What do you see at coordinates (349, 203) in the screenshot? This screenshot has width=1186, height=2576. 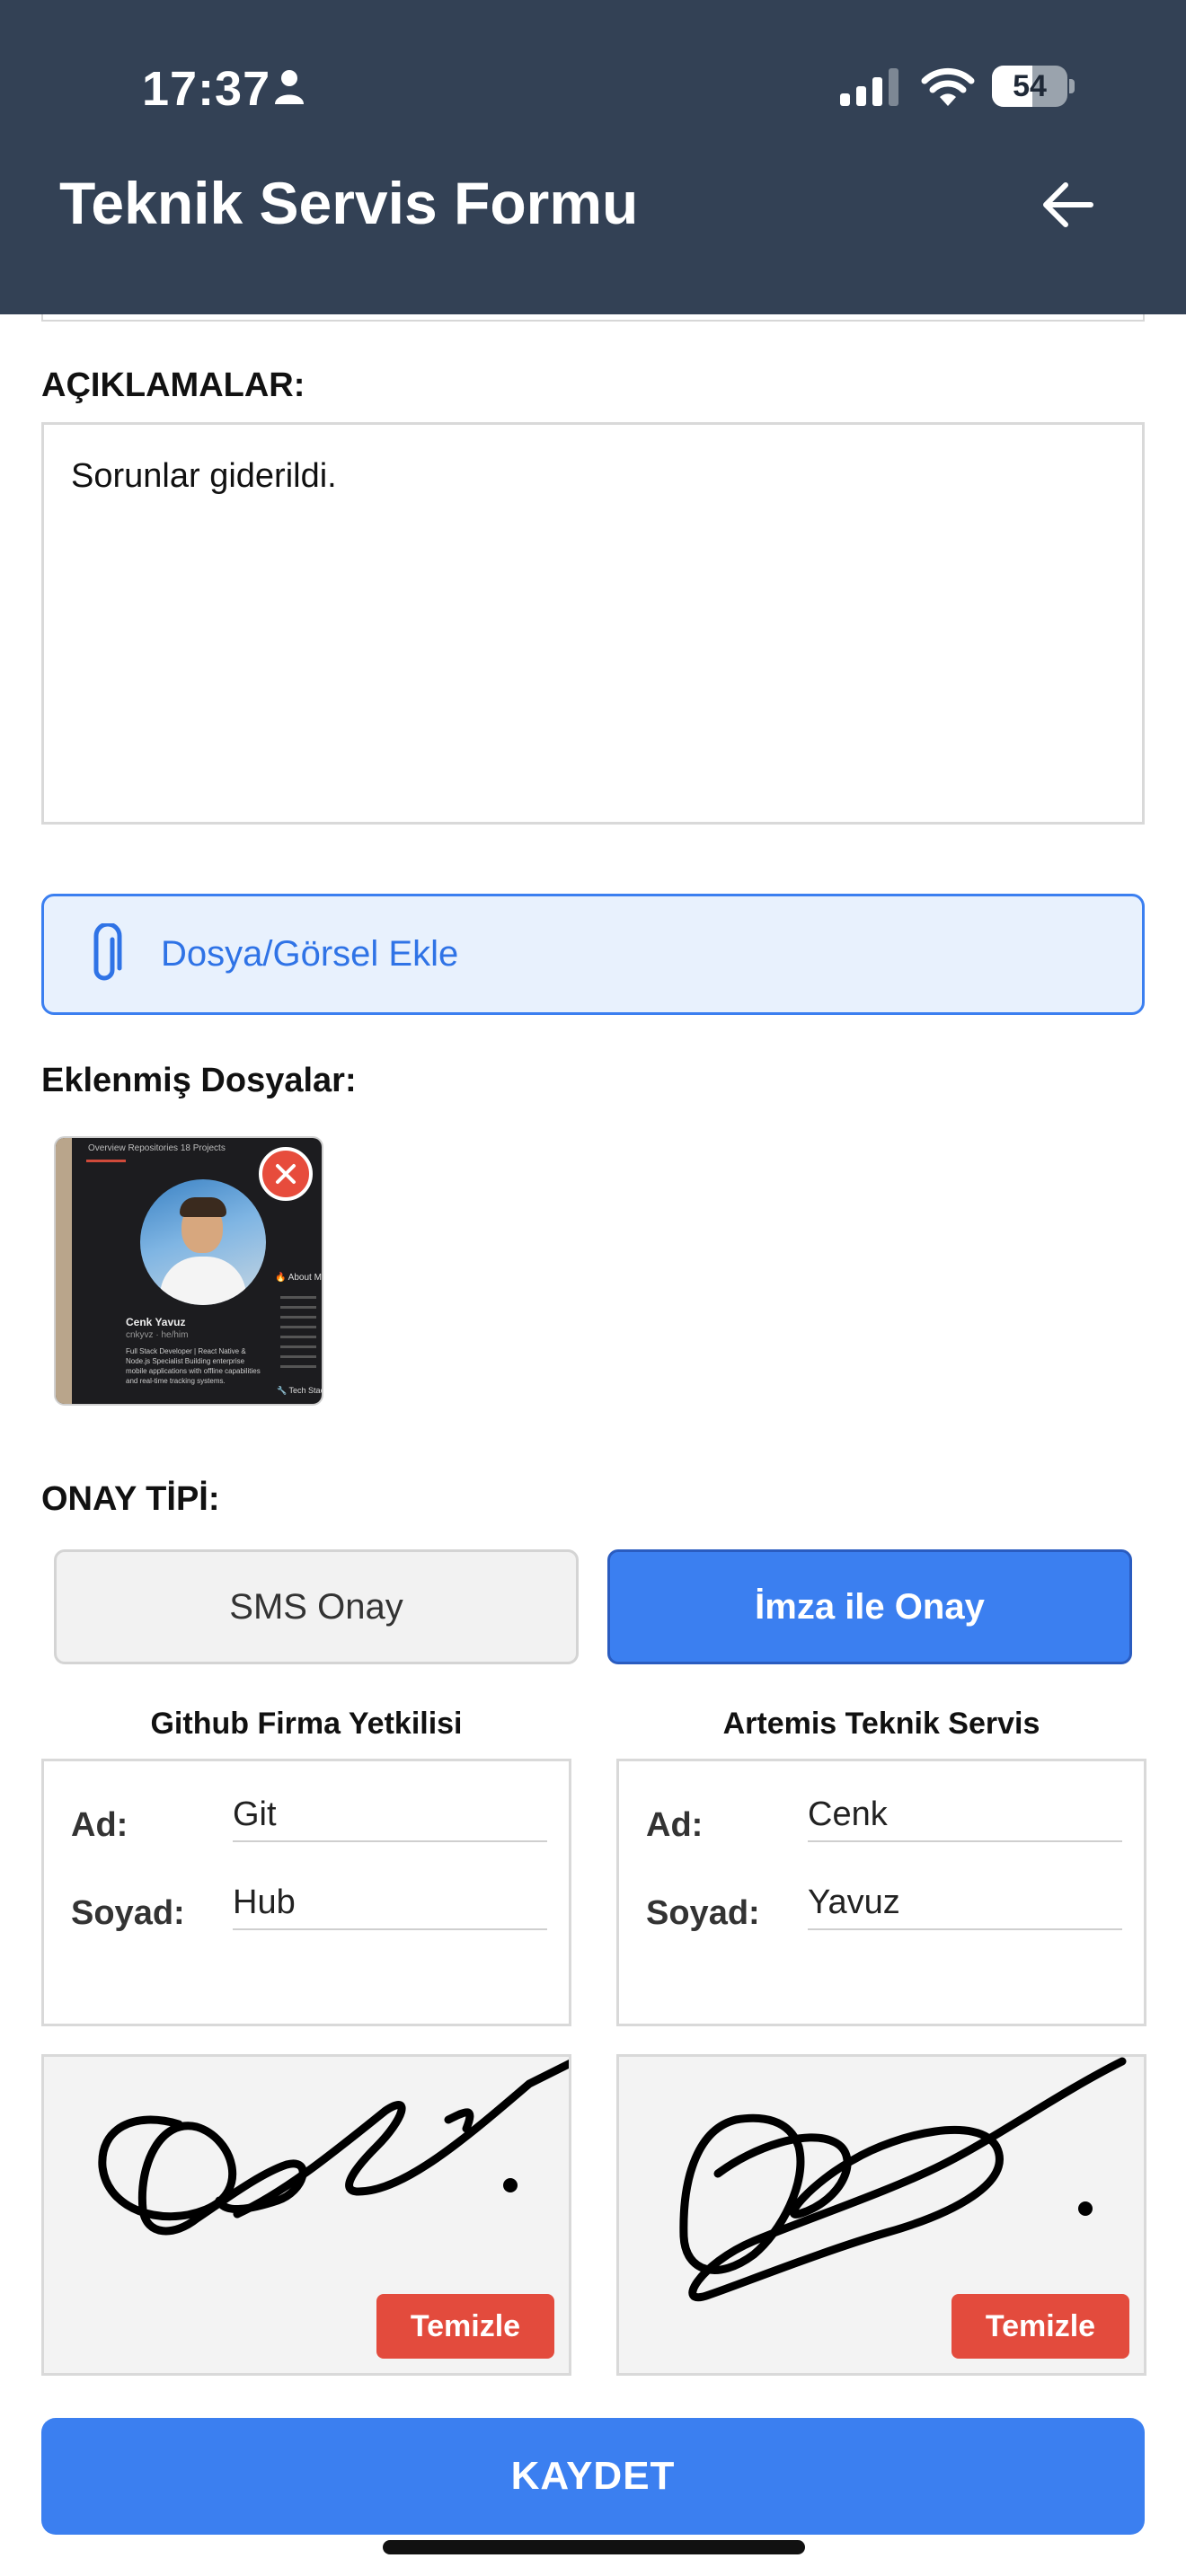 I see `page-title: Teknik Servis Formu` at bounding box center [349, 203].